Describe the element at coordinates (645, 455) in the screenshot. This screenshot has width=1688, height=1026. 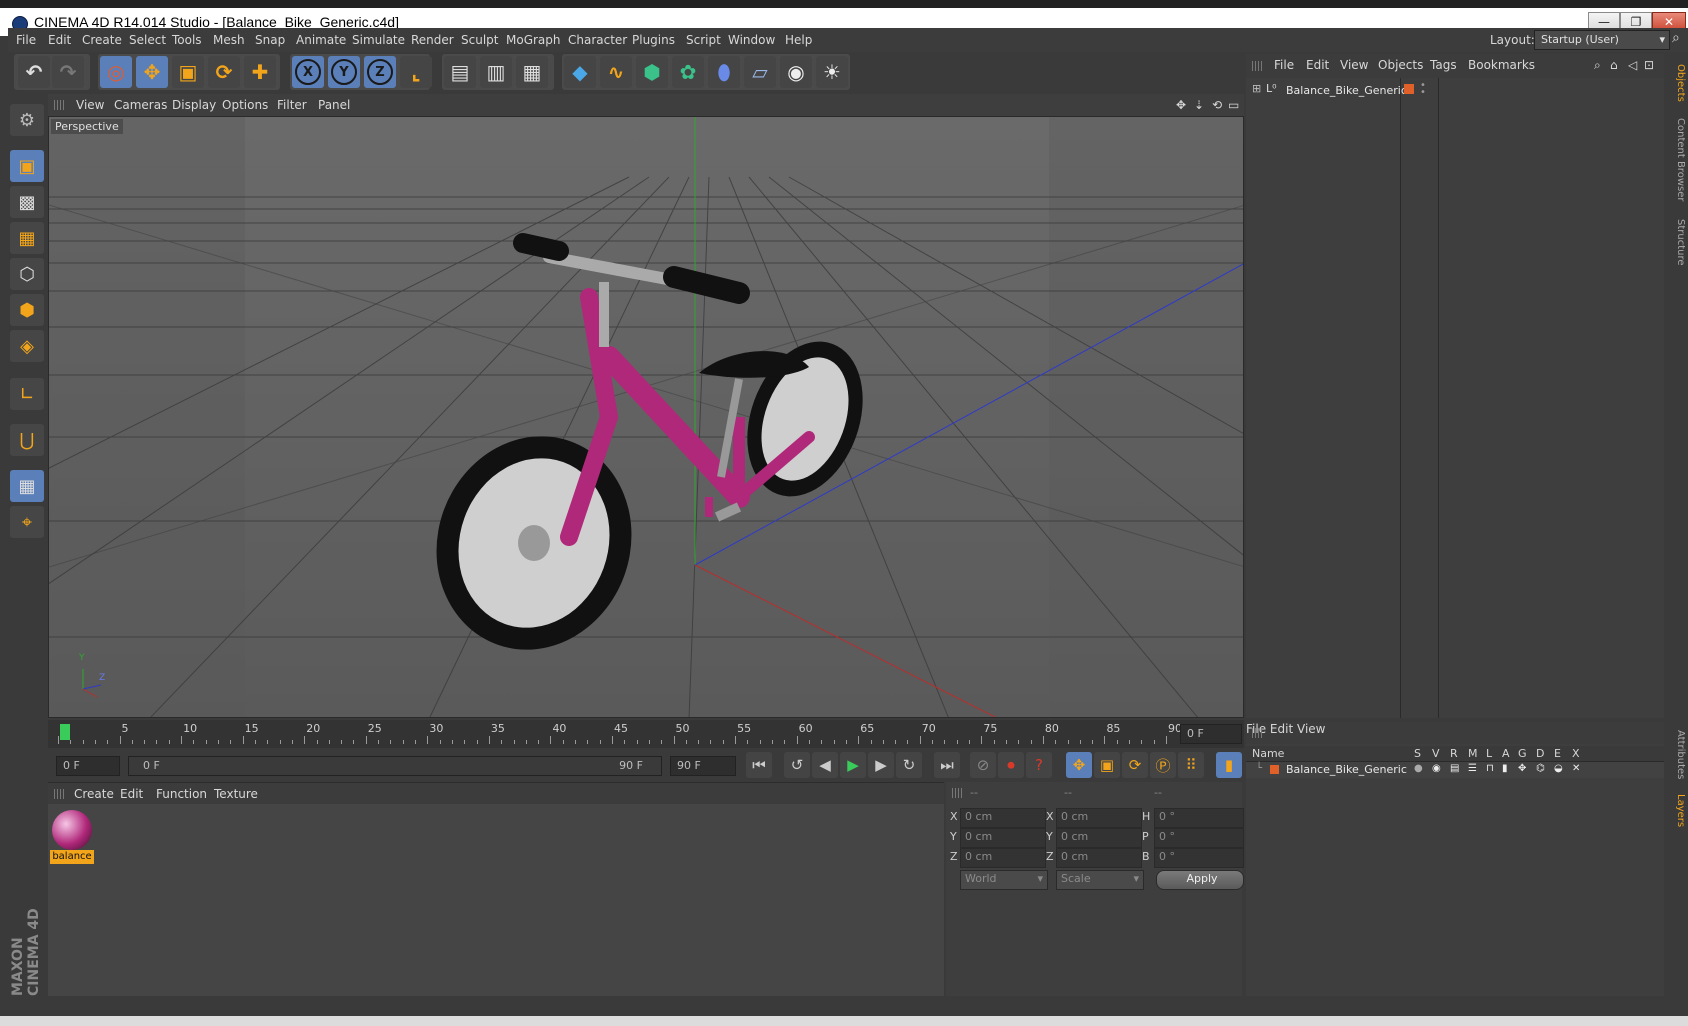
I see `balance-bike-model` at that location.